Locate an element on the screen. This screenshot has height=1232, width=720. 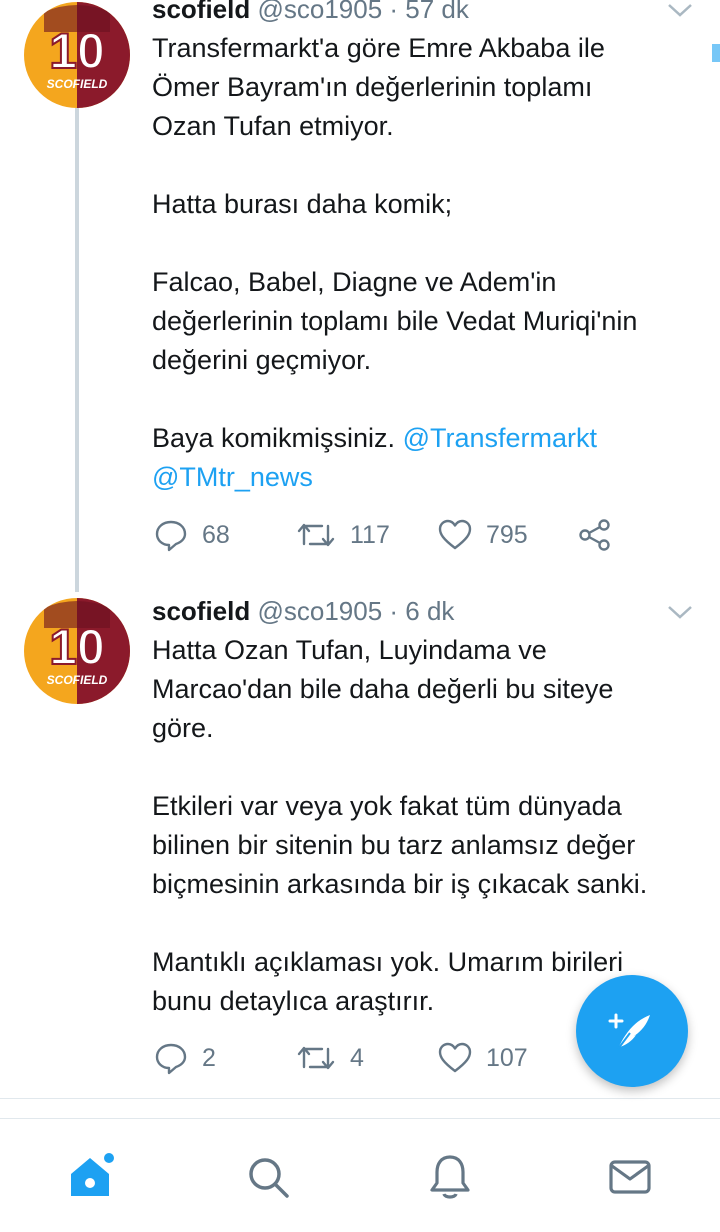
tweet-line: @TMtr_news is located at coordinates (427, 477).